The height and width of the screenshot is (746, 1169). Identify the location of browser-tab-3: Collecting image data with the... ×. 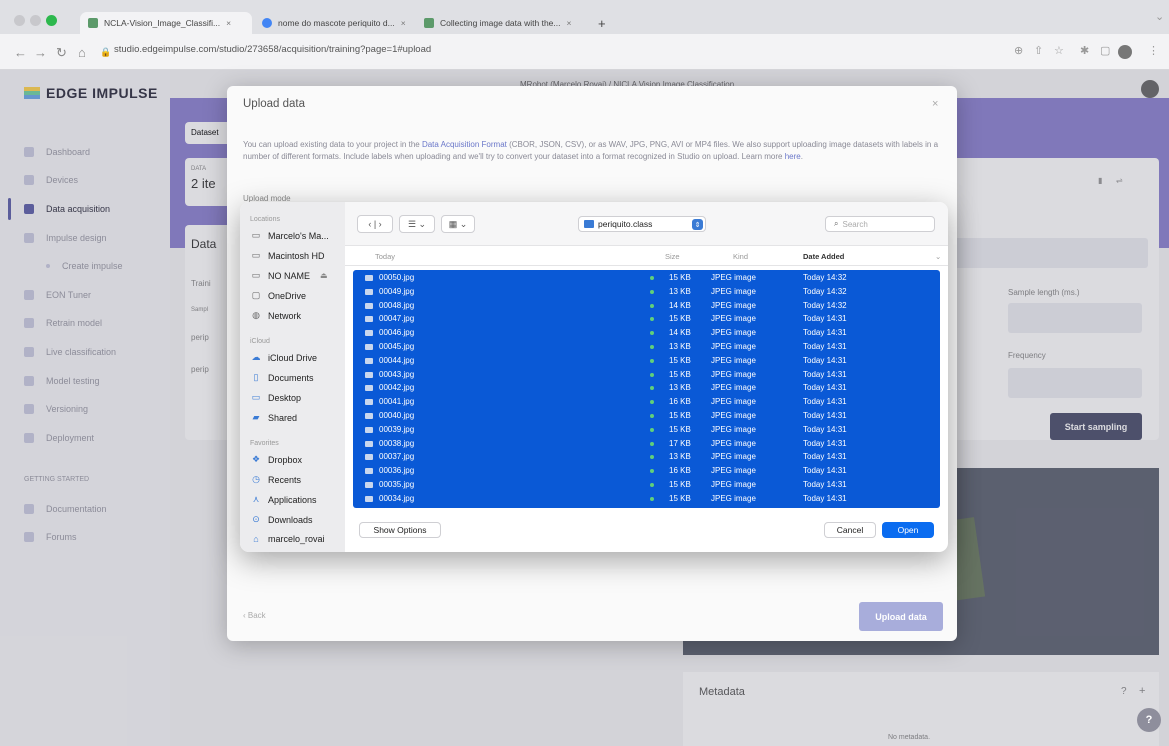
(501, 23).